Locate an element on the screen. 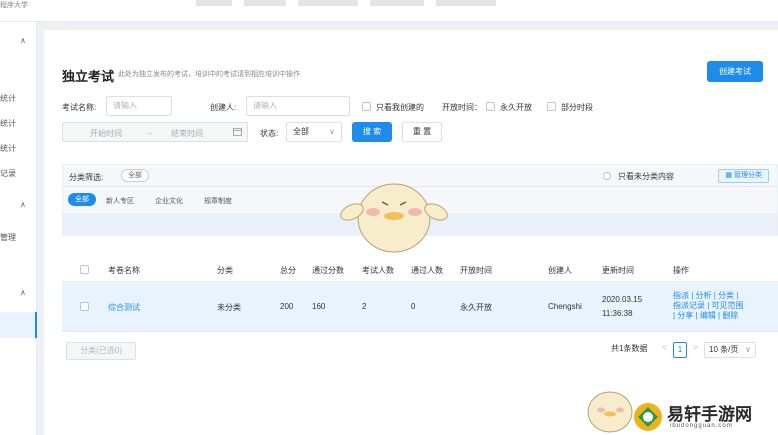 The image size is (778, 435). cell-update-date: 2020.03.15 is located at coordinates (622, 299).